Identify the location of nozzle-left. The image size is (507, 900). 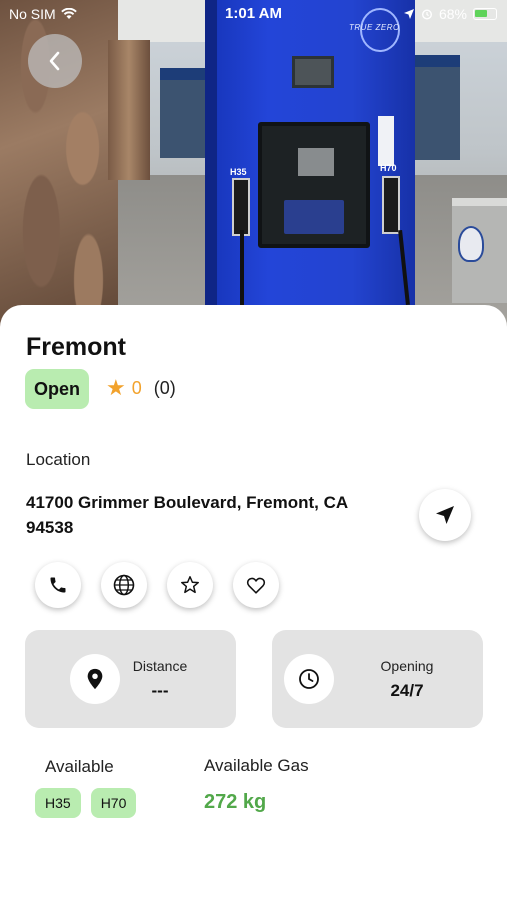
(241, 207).